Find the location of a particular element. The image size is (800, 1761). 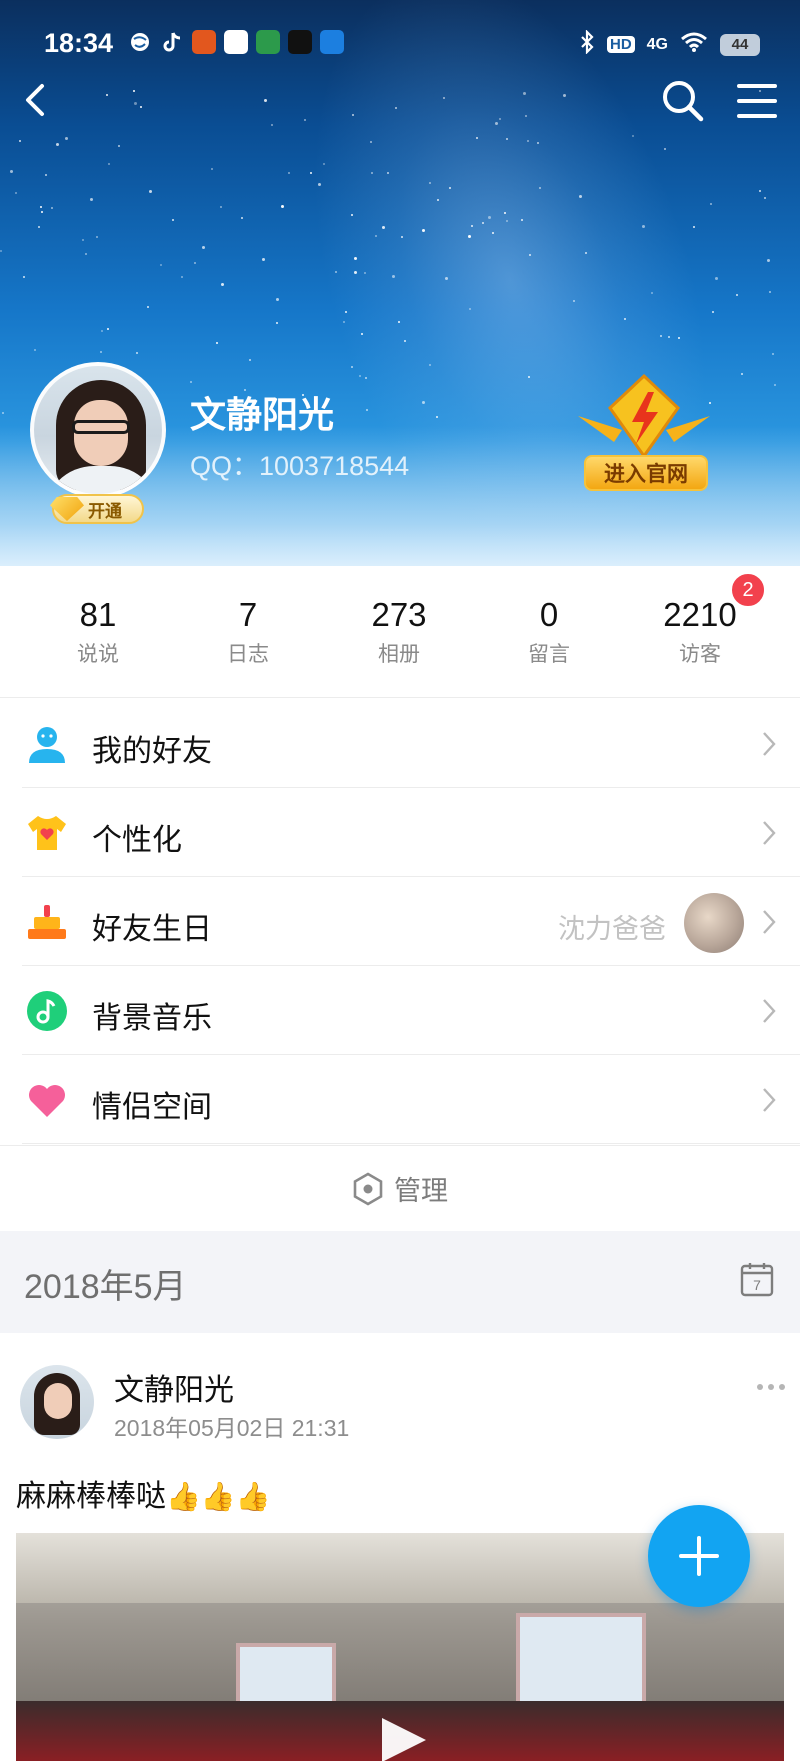

stat-messages: 0 留言 is located at coordinates (549, 632).